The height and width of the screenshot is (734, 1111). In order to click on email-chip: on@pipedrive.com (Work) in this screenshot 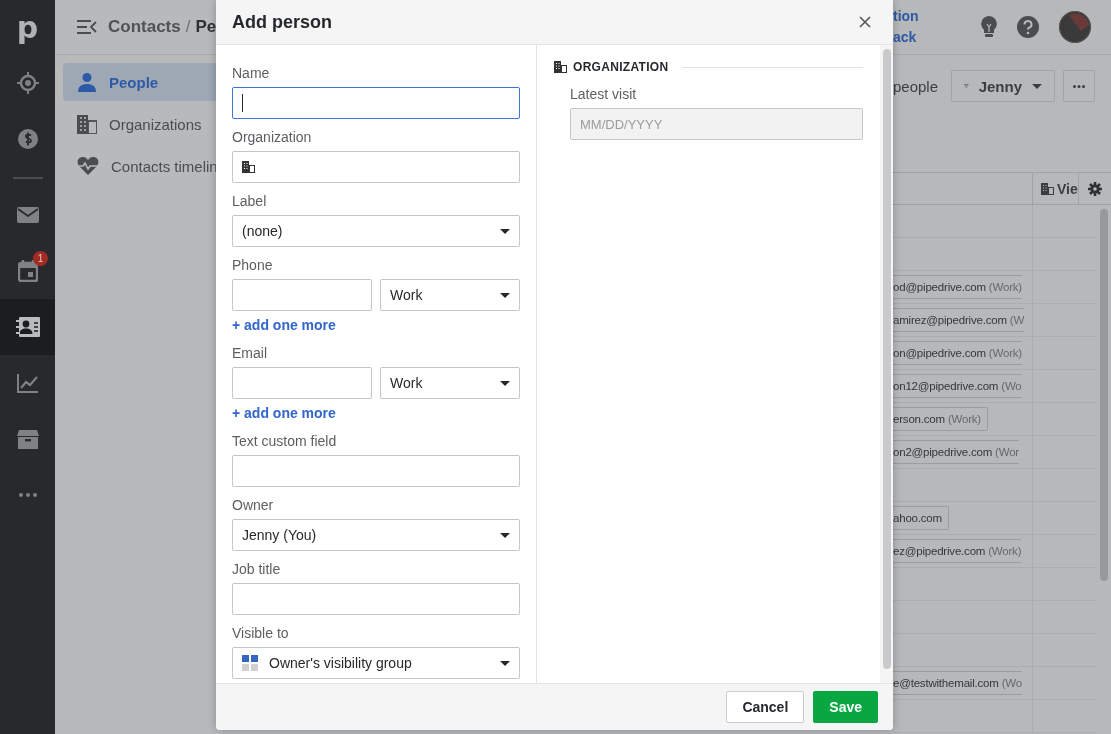, I will do `click(957, 353)`.